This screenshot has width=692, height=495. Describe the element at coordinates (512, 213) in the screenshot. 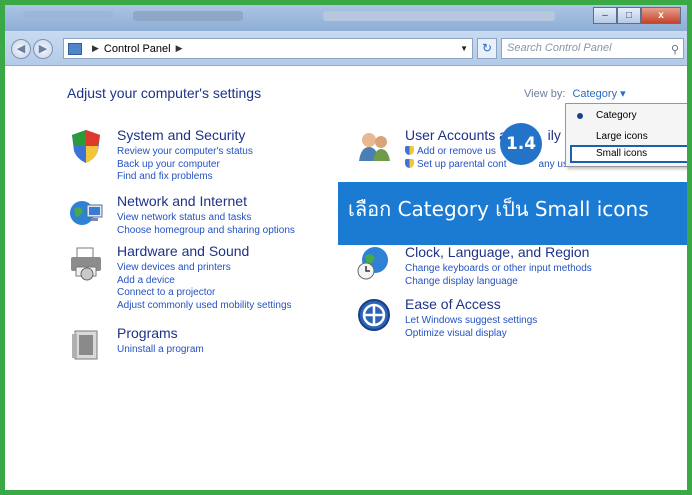

I see `instruction-banner: เลือก Category เป็น Small icons` at that location.